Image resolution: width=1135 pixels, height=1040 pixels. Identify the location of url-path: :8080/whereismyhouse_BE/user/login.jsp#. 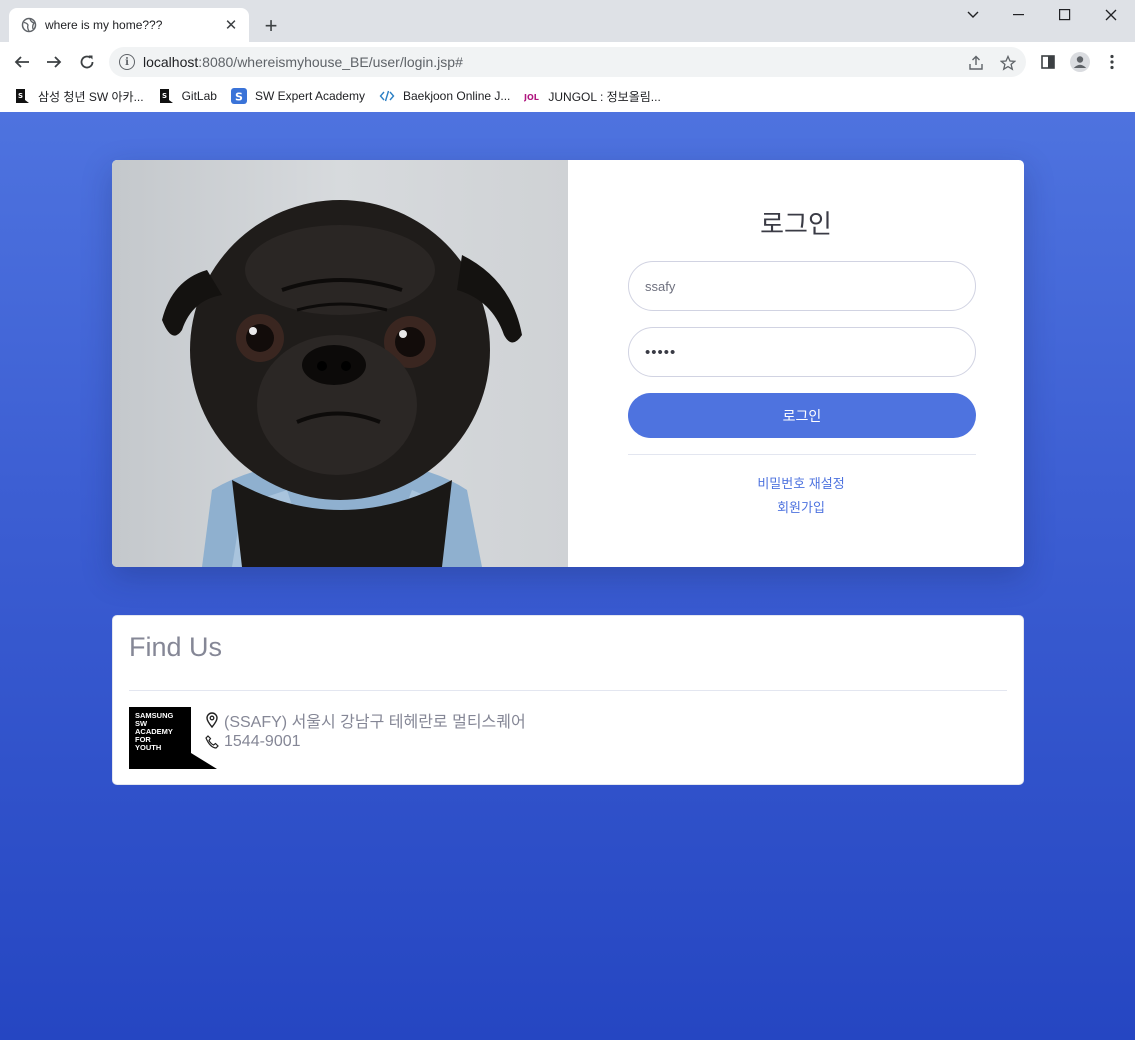
(330, 62).